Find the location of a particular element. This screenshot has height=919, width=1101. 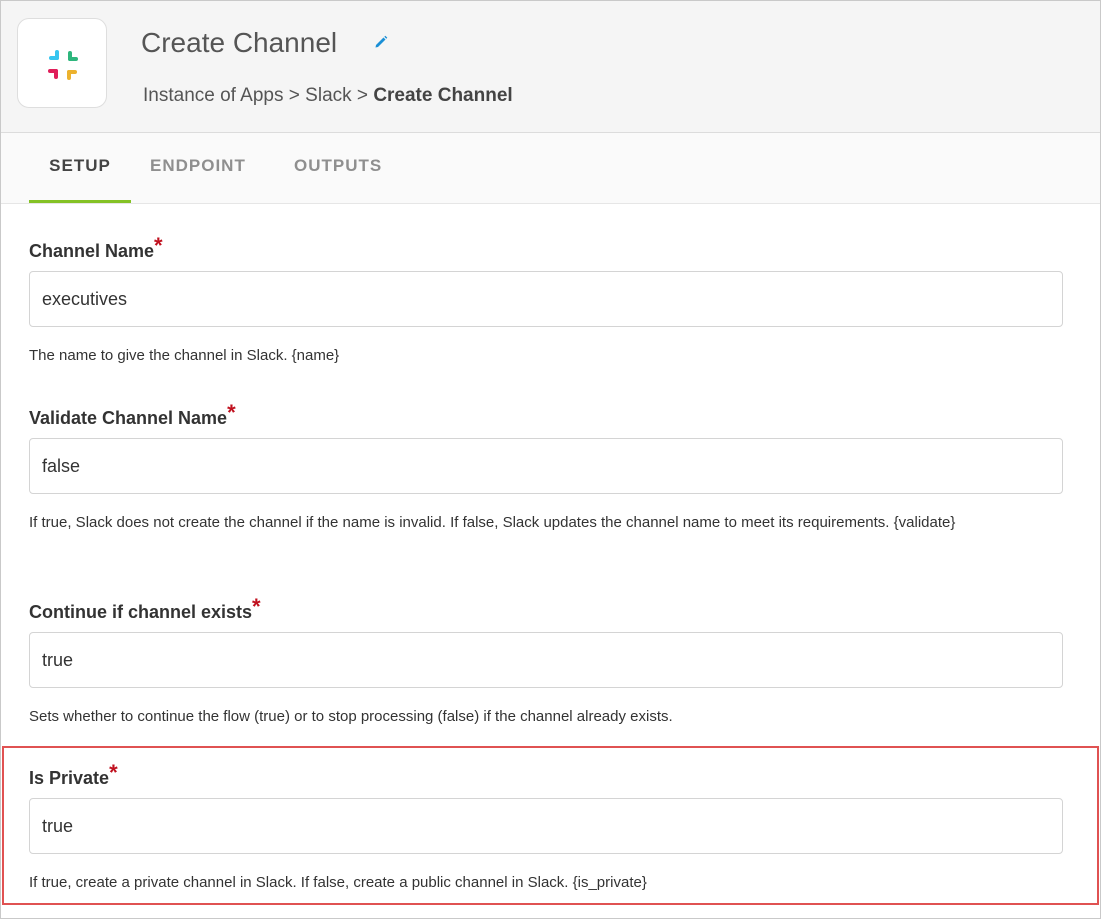

is-private-input: true is located at coordinates (546, 826).